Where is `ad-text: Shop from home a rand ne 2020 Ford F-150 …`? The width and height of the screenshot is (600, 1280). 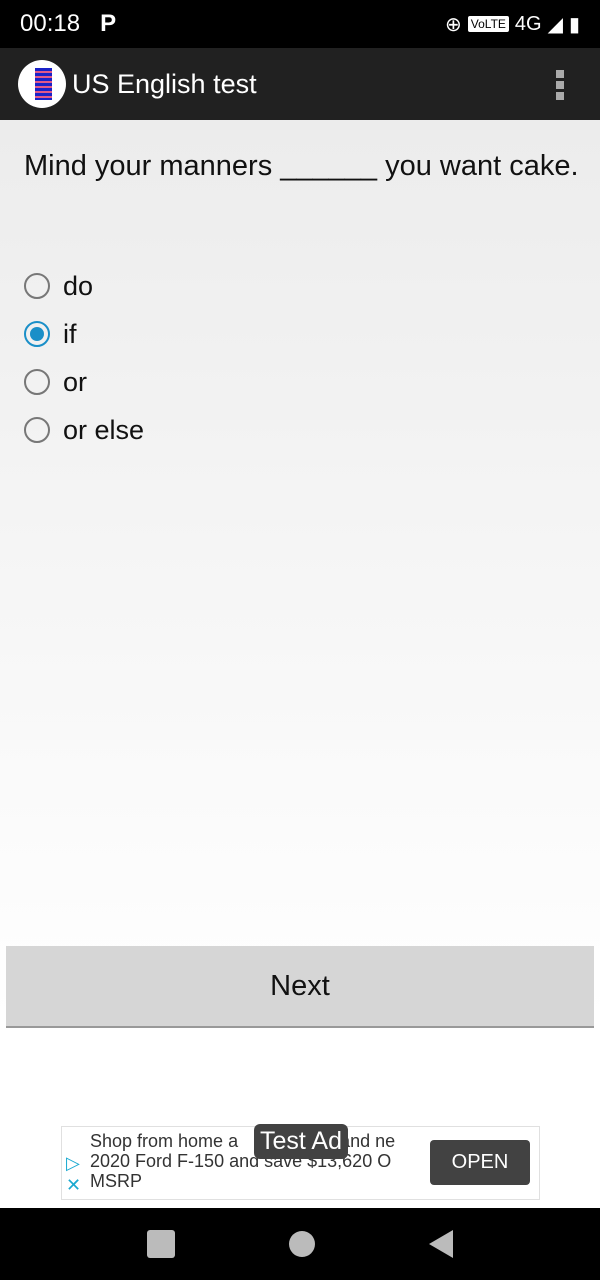 ad-text: Shop from home a rand ne 2020 Ford F-150 … is located at coordinates (250, 1161).